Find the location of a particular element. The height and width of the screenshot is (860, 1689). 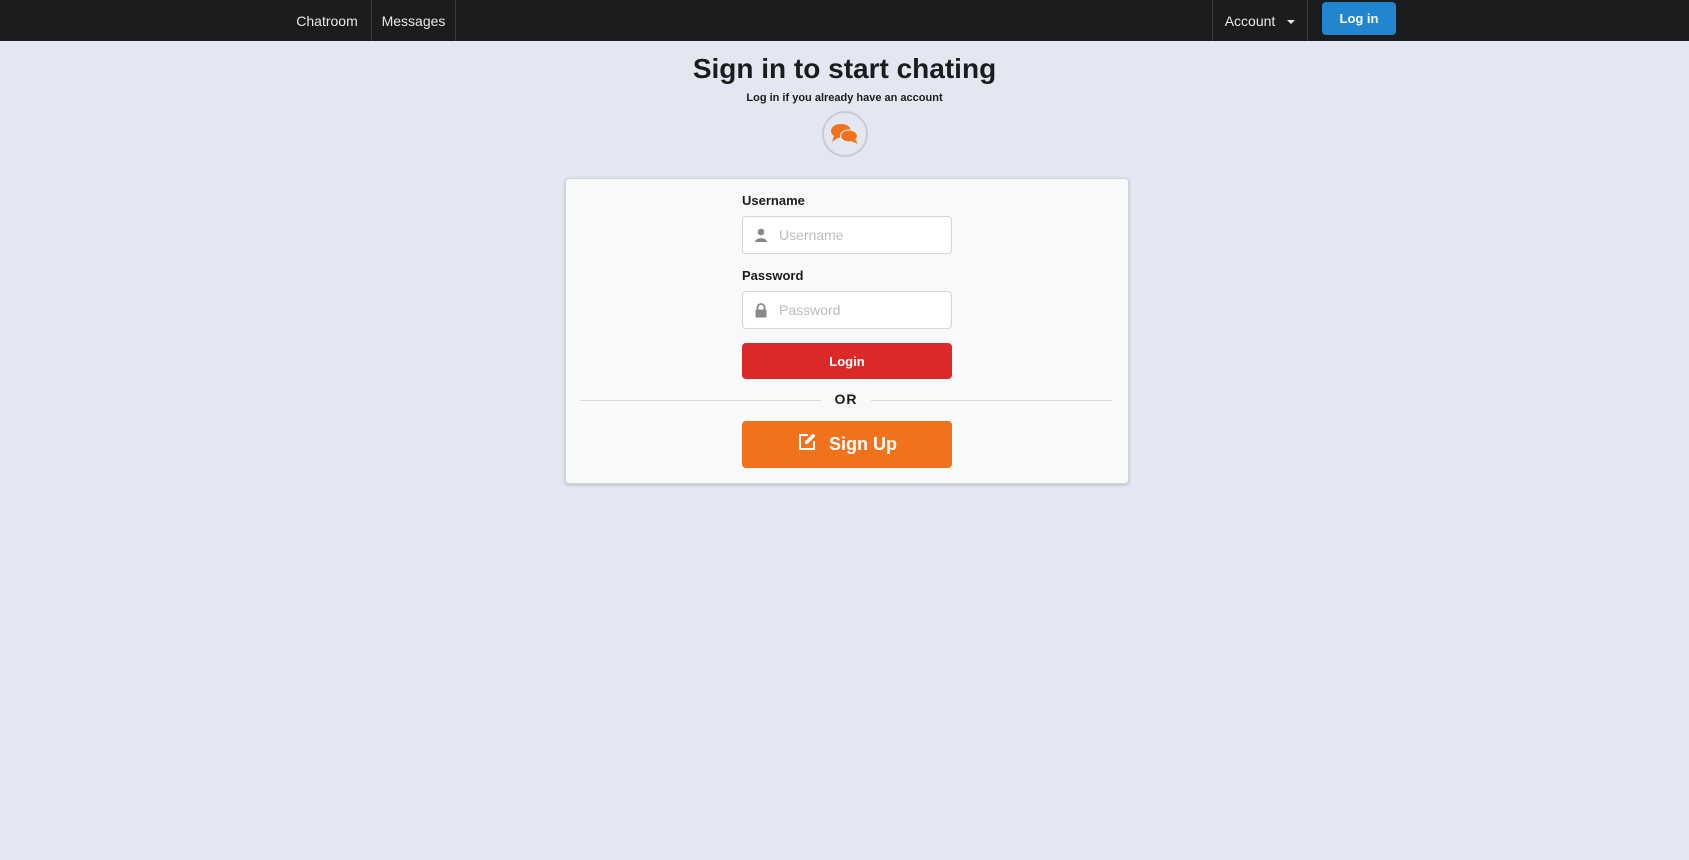

divider-line-left is located at coordinates (700, 400).